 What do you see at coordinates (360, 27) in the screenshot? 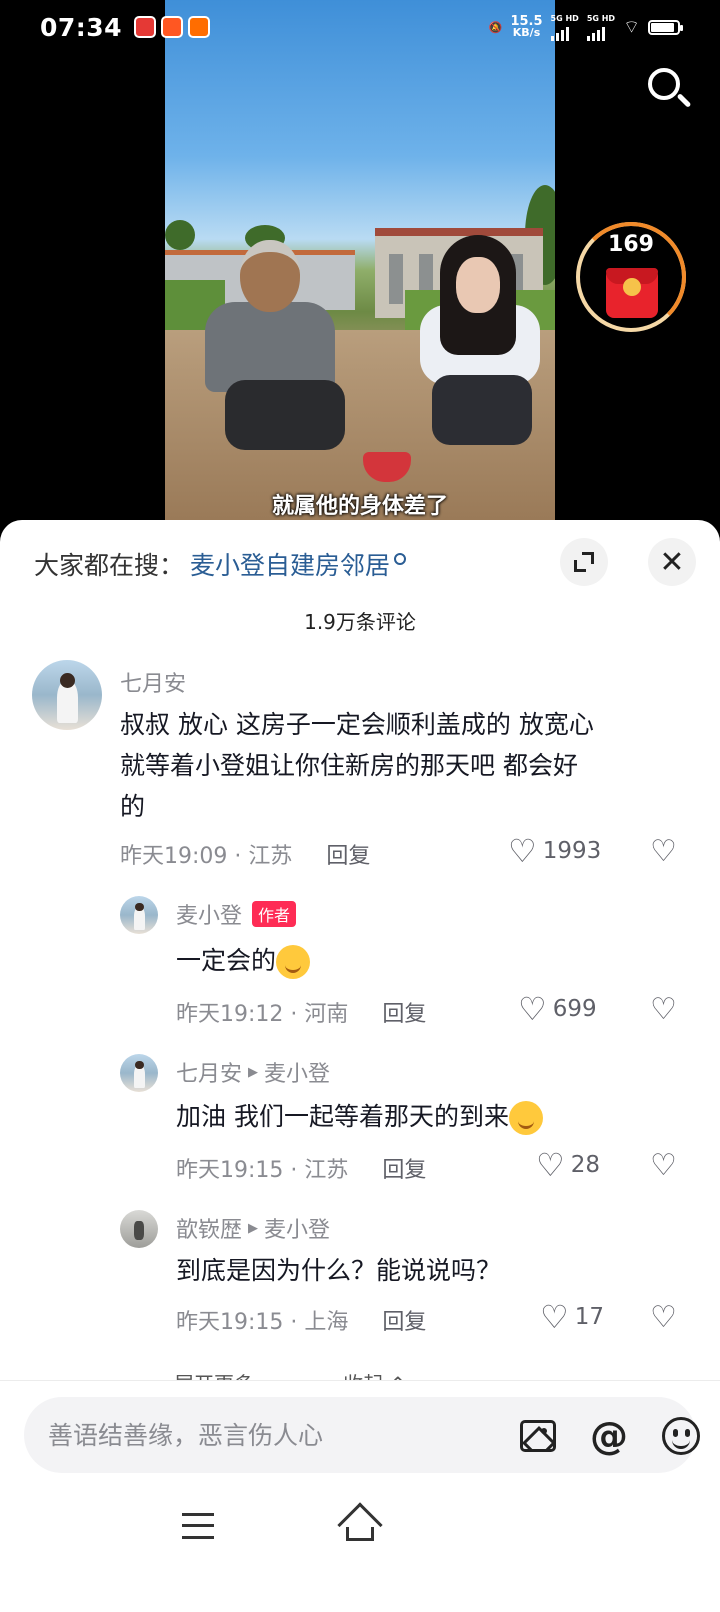
I see `status-bar: 07:34 🔕 15.5 KB/s 5G HD 5G HD ⌔` at bounding box center [360, 27].